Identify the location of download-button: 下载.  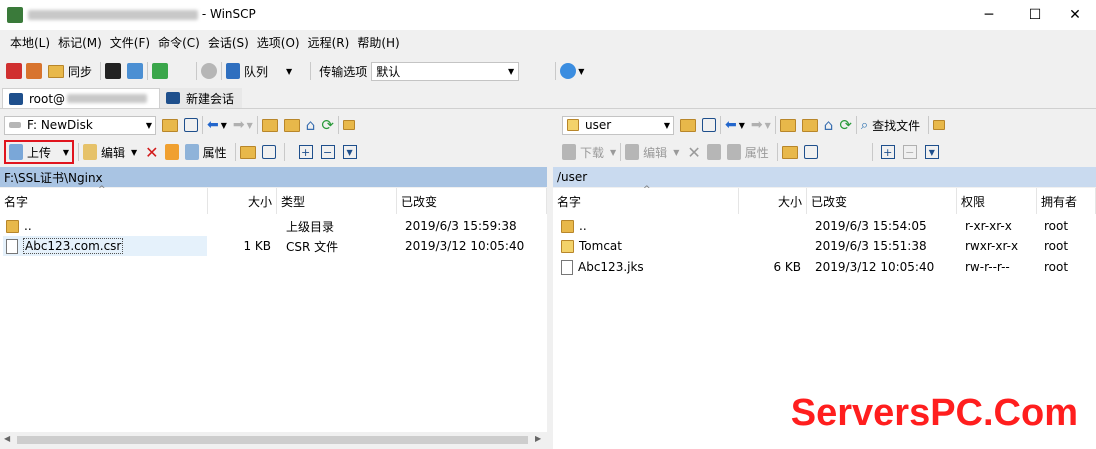
(592, 152).